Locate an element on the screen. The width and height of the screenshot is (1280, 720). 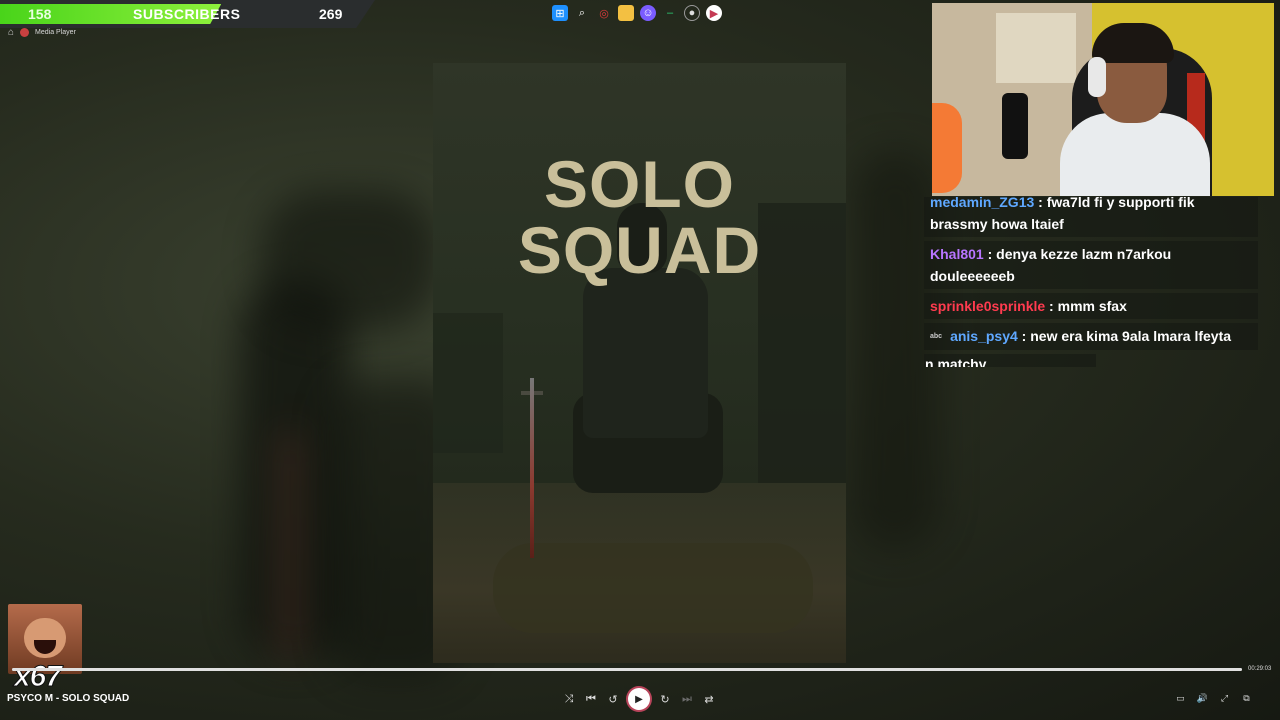
app-green-icon: ‒ is located at coordinates (670, 13).